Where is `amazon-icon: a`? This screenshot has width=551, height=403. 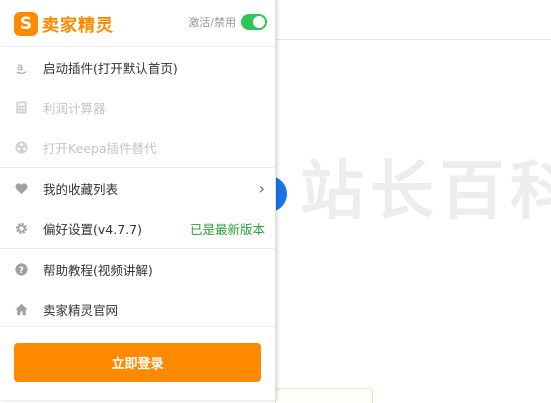
amazon-icon: a is located at coordinates (21, 67).